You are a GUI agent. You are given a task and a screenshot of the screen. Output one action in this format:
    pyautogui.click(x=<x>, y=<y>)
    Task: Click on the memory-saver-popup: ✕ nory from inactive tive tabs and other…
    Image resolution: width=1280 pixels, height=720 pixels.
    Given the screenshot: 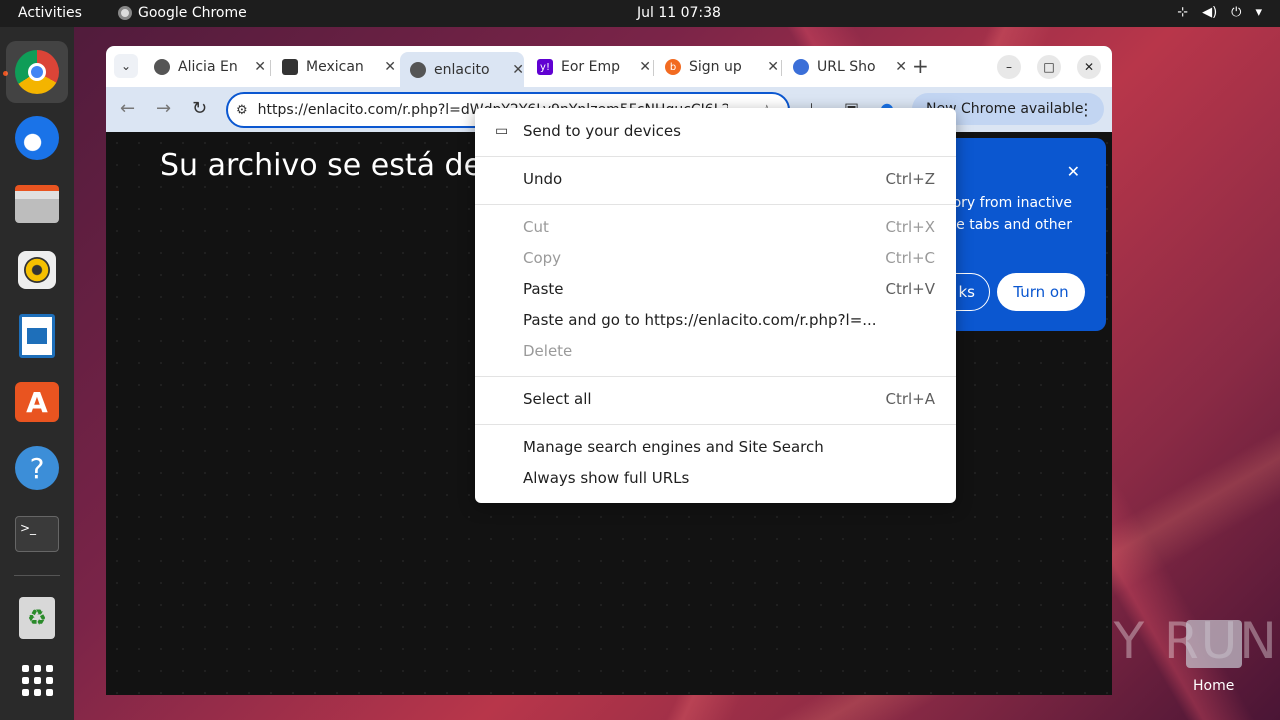 What is the action you would take?
    pyautogui.click(x=1020, y=234)
    